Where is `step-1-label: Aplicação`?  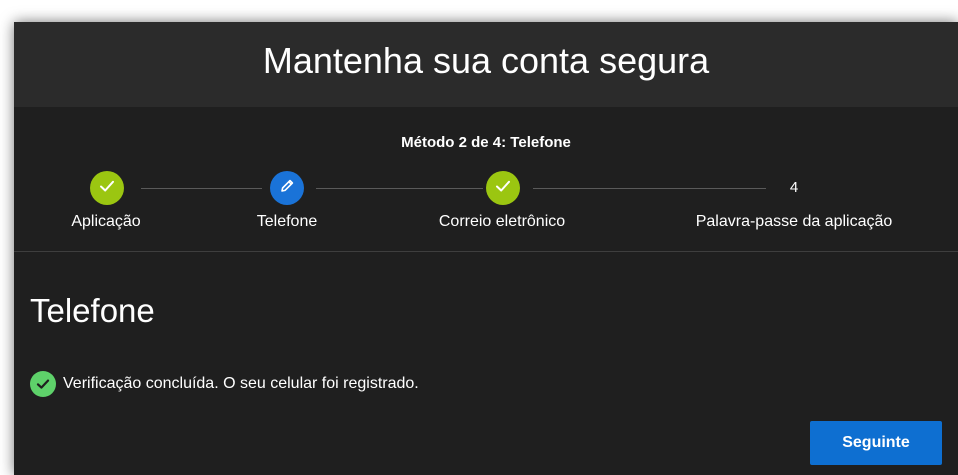
step-1-label: Aplicação is located at coordinates (106, 221).